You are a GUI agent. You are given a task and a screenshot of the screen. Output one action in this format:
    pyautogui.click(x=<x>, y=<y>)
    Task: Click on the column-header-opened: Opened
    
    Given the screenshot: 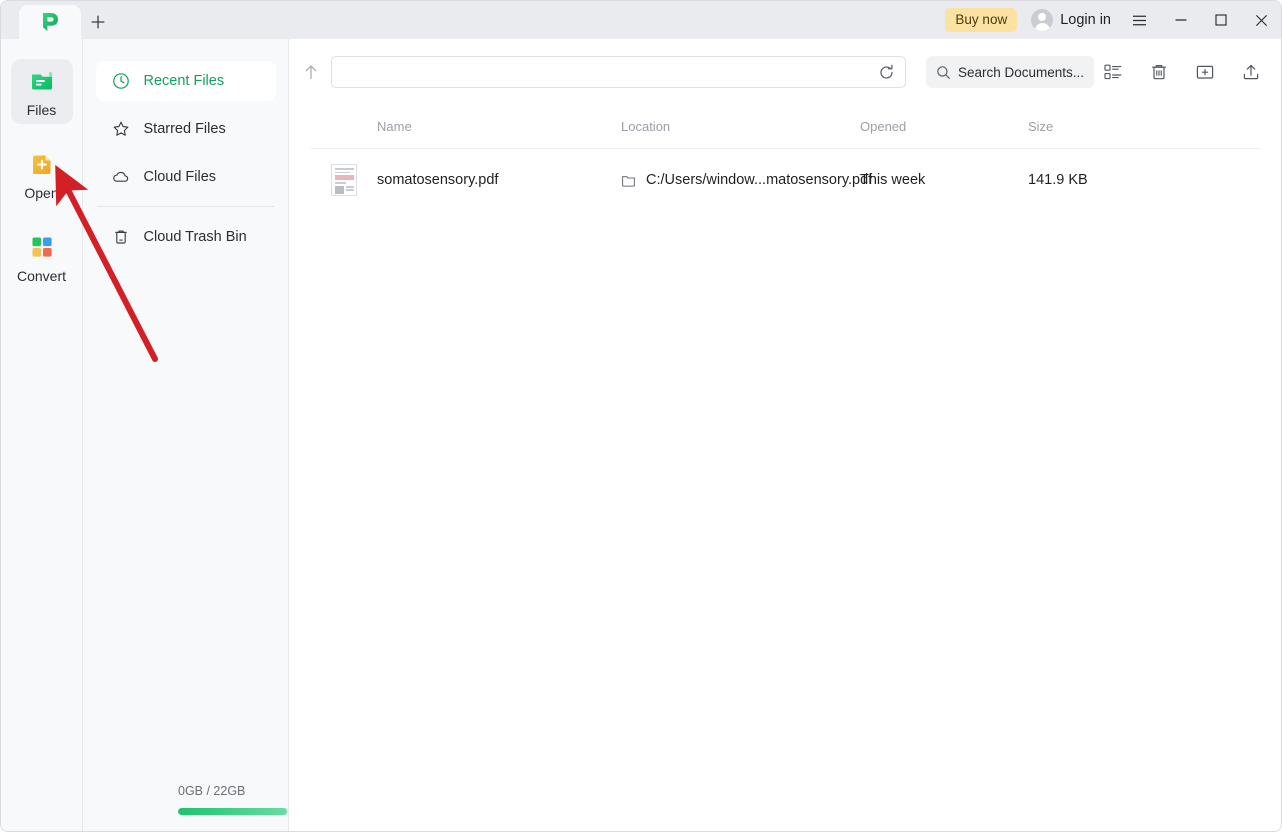 What is the action you would take?
    pyautogui.click(x=944, y=126)
    